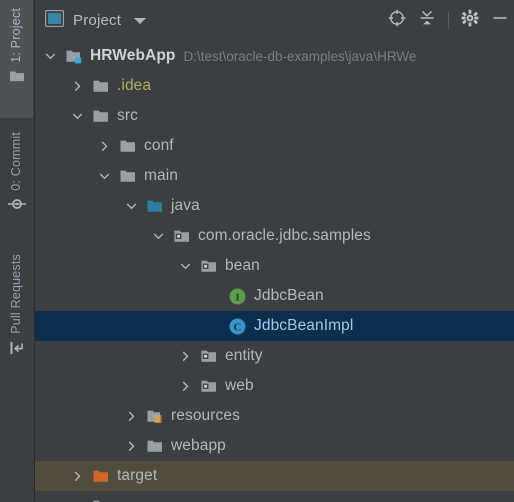  I want to click on excluded-folder-icon, so click(101, 476).